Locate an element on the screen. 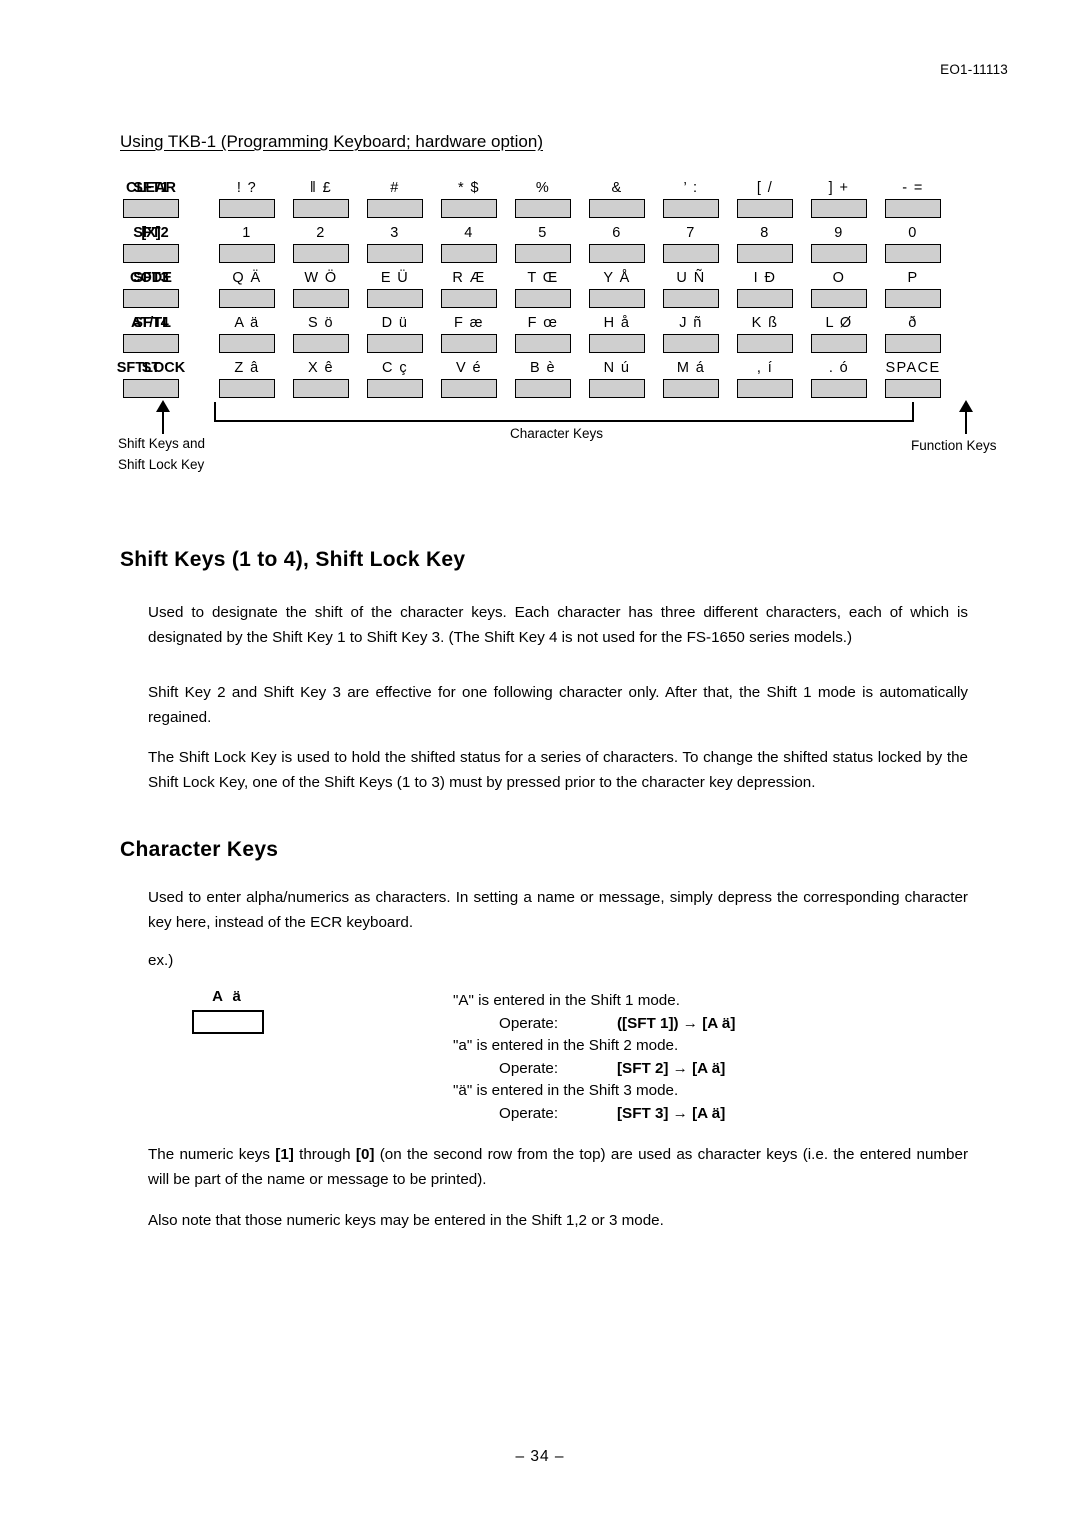 The width and height of the screenshot is (1080, 1528). key-r2-c2: 1 is located at coordinates (247, 244).